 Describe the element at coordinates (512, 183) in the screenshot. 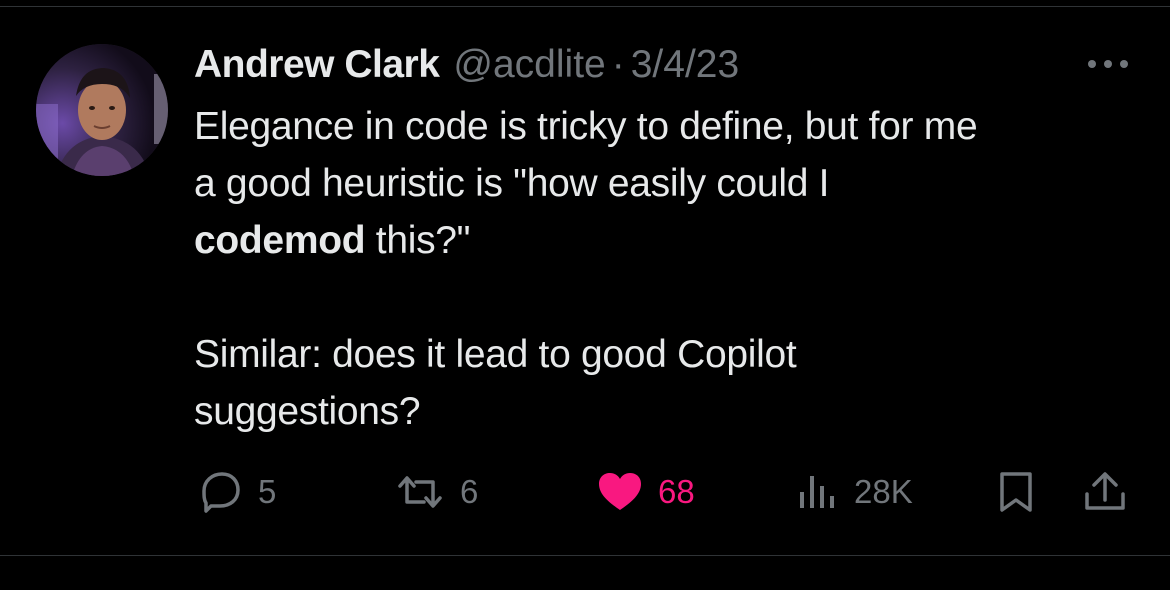

I see `tweet-text-line: a good heuristic is "how easily could I` at that location.